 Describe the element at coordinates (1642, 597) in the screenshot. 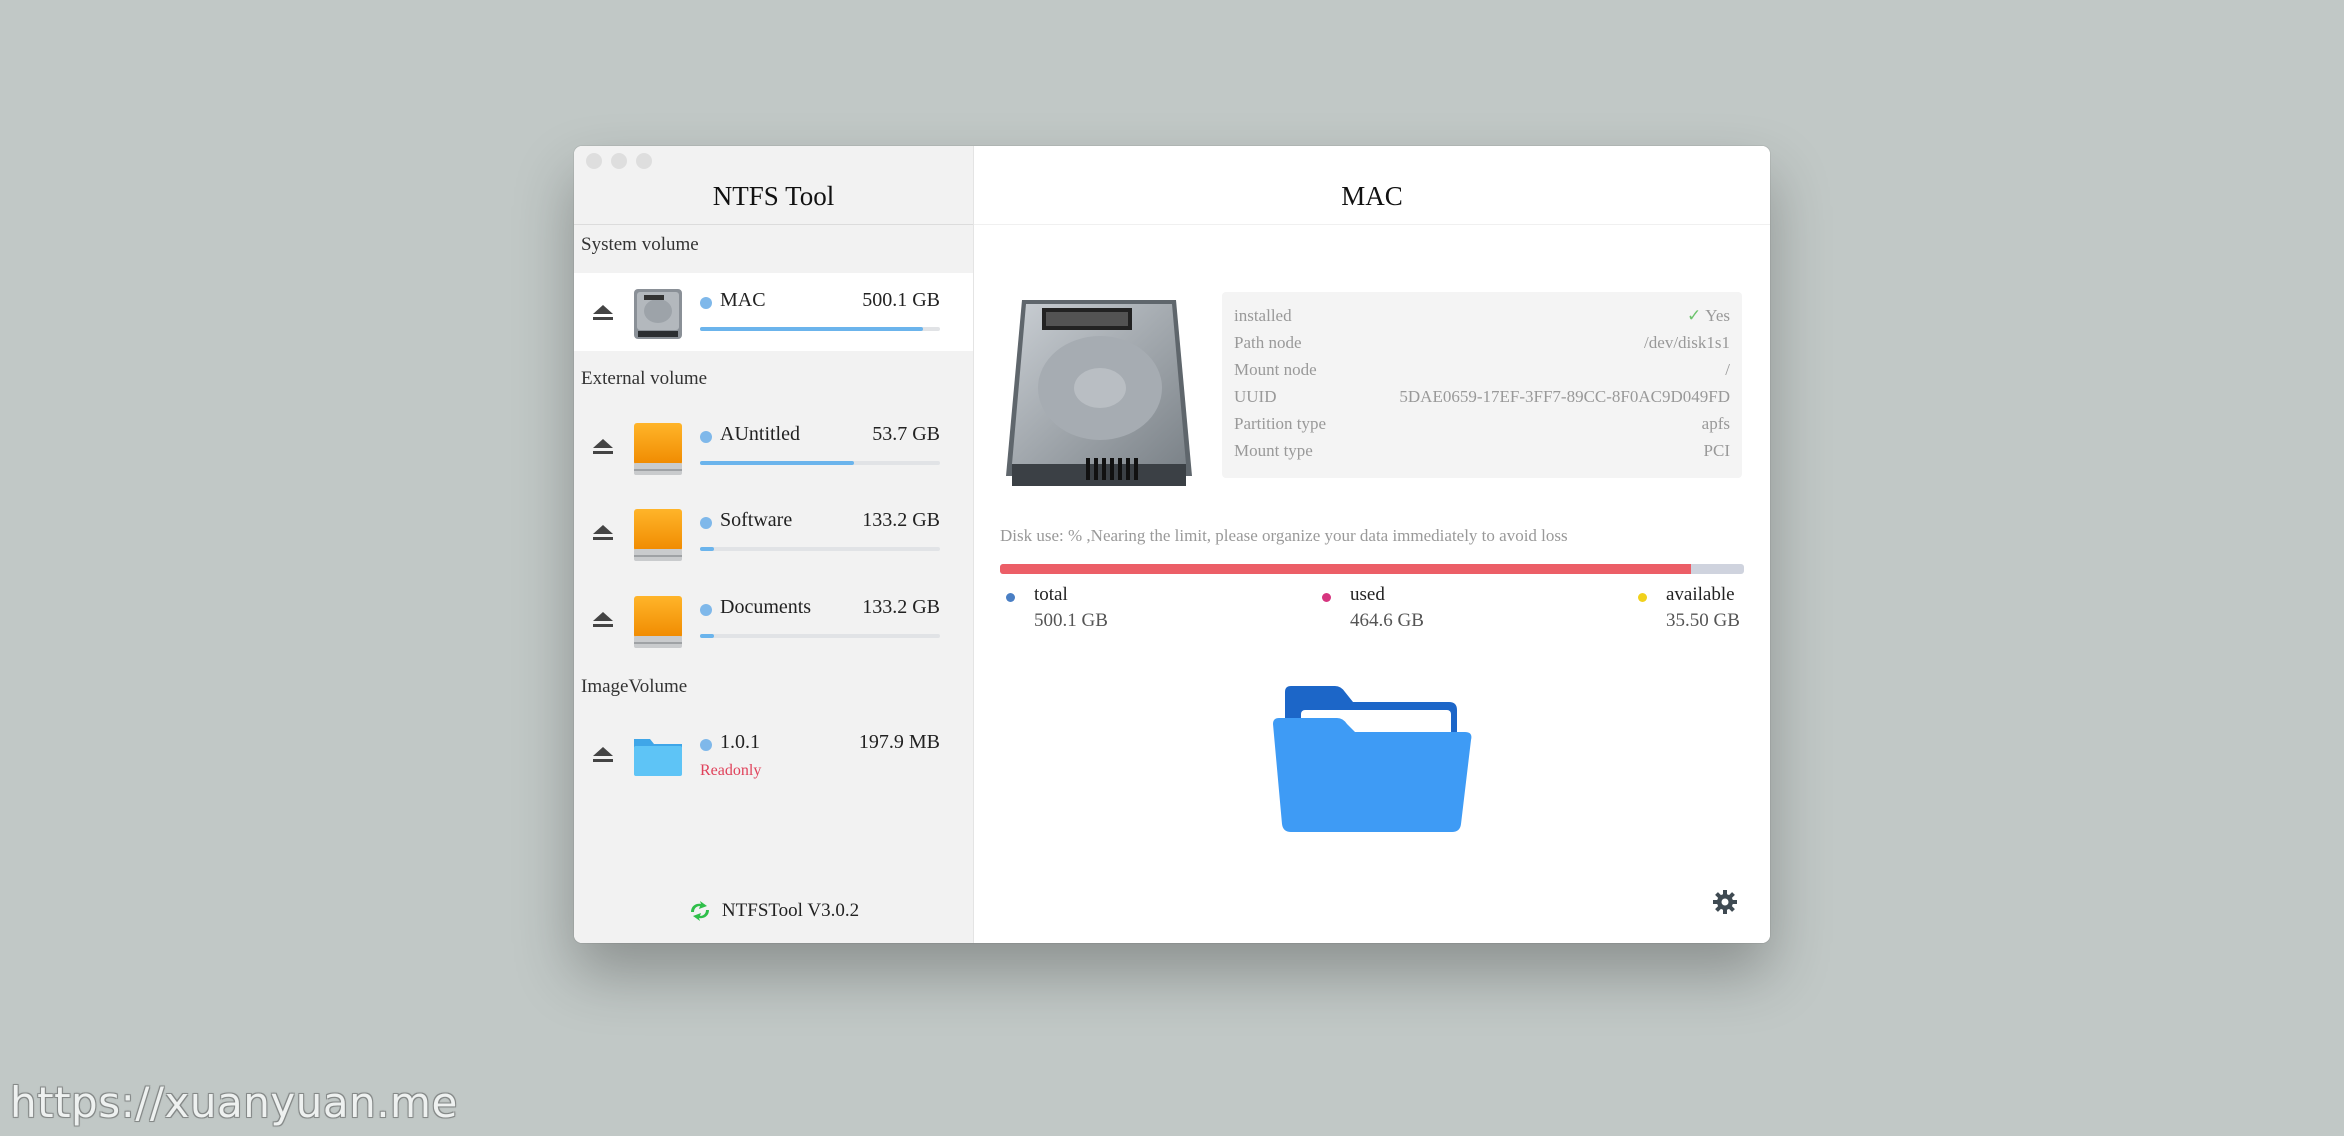

I see `available-dot` at that location.